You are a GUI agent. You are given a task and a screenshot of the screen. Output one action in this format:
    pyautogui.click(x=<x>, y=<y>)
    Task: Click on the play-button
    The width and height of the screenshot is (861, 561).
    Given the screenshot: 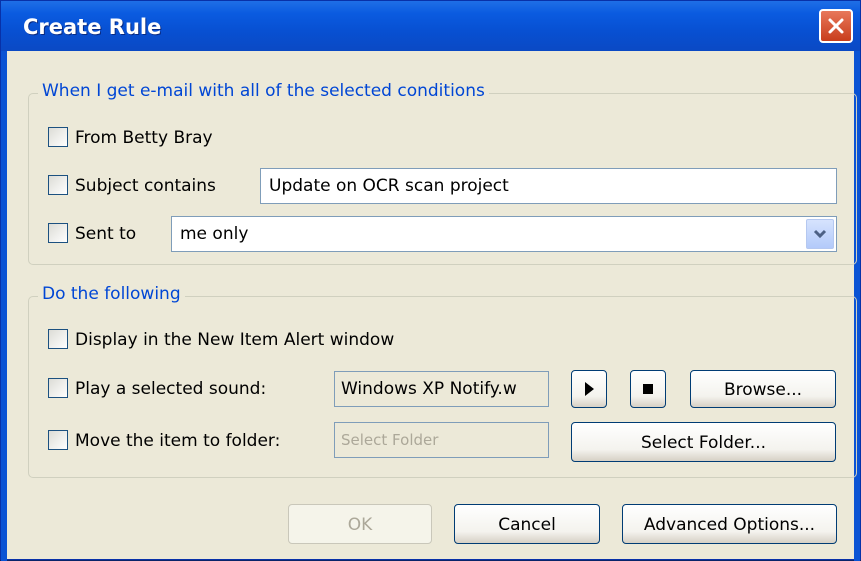 What is the action you would take?
    pyautogui.click(x=589, y=389)
    